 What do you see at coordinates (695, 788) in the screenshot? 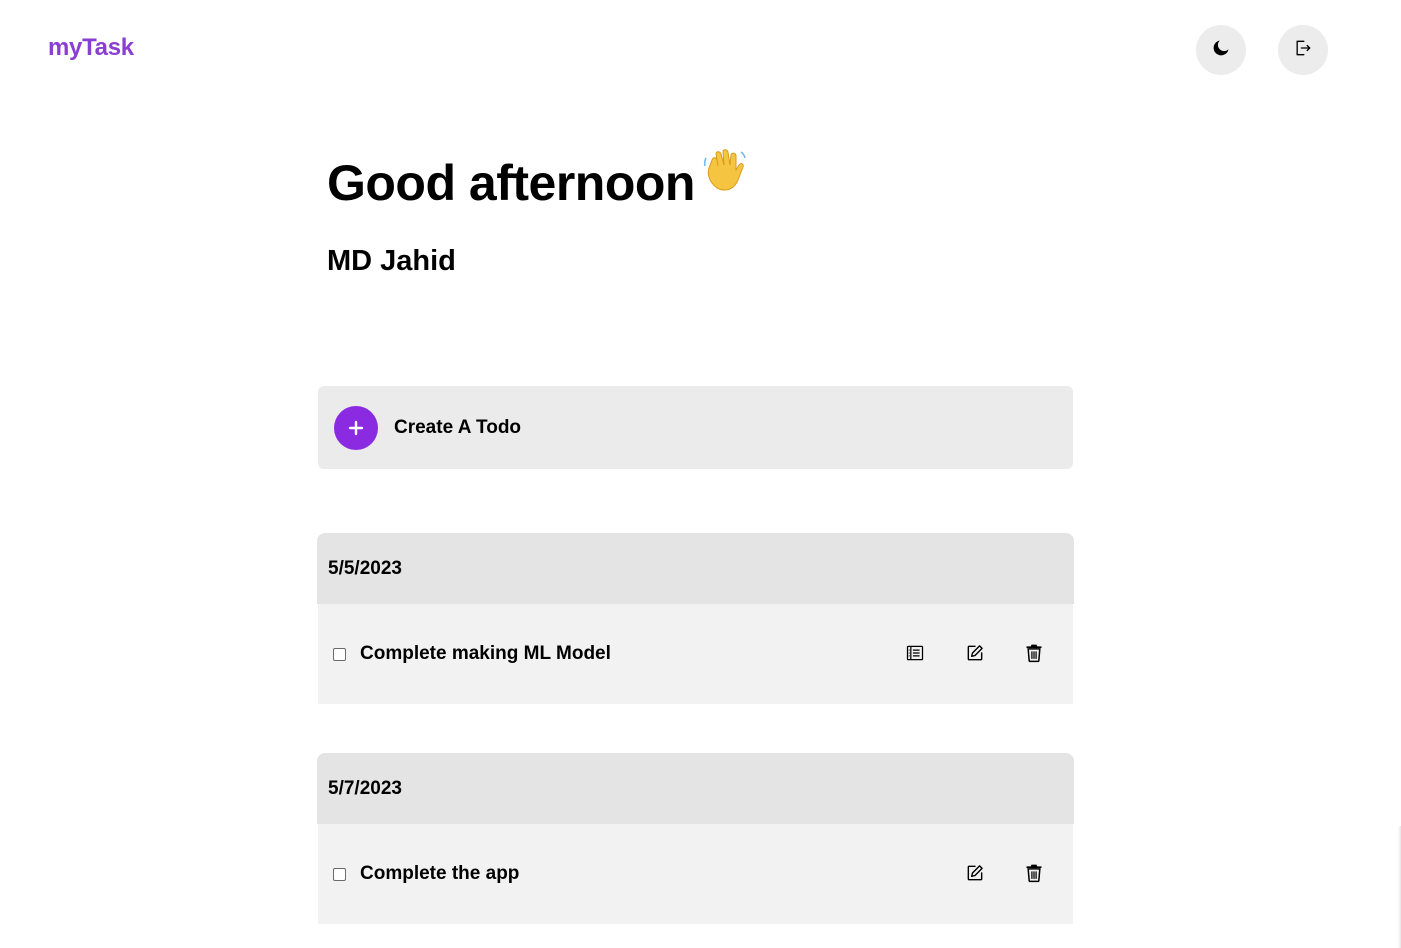
I see `group-header: 5/7/2023` at bounding box center [695, 788].